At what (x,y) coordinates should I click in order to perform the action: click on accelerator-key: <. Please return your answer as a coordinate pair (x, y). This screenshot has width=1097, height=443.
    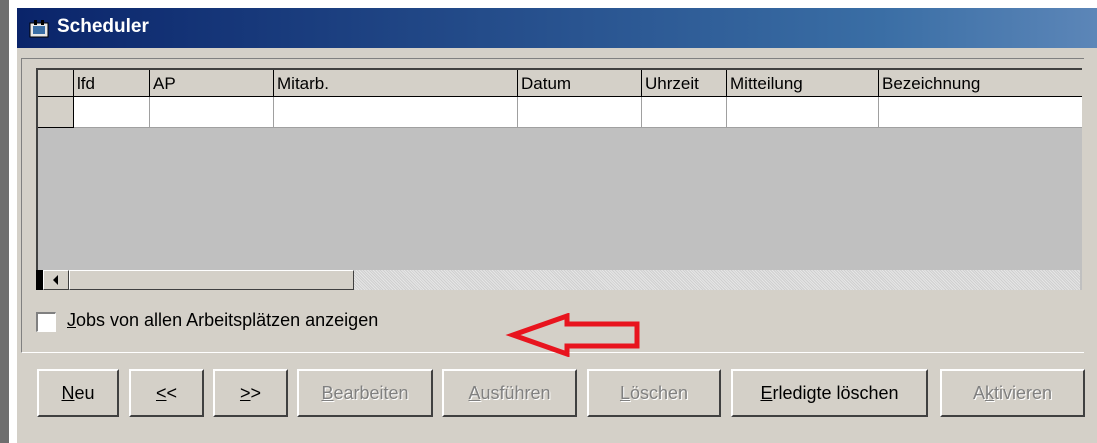
    Looking at the image, I should click on (161, 393).